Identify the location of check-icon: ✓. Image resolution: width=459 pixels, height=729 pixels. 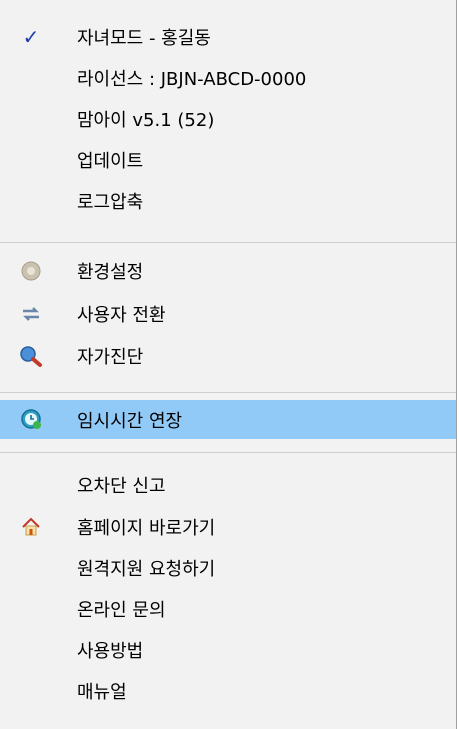
(31, 37).